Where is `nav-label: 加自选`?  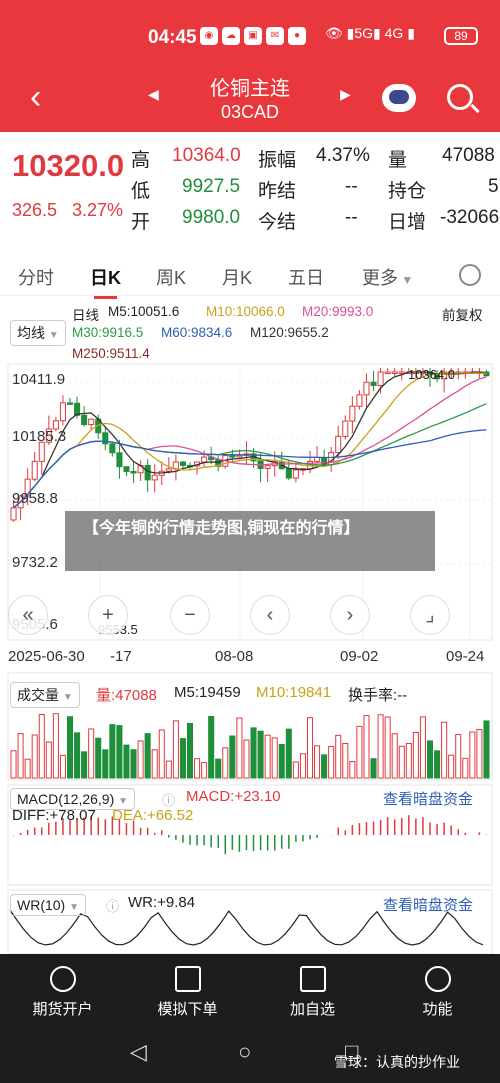 nav-label: 加自选 is located at coordinates (312, 1009).